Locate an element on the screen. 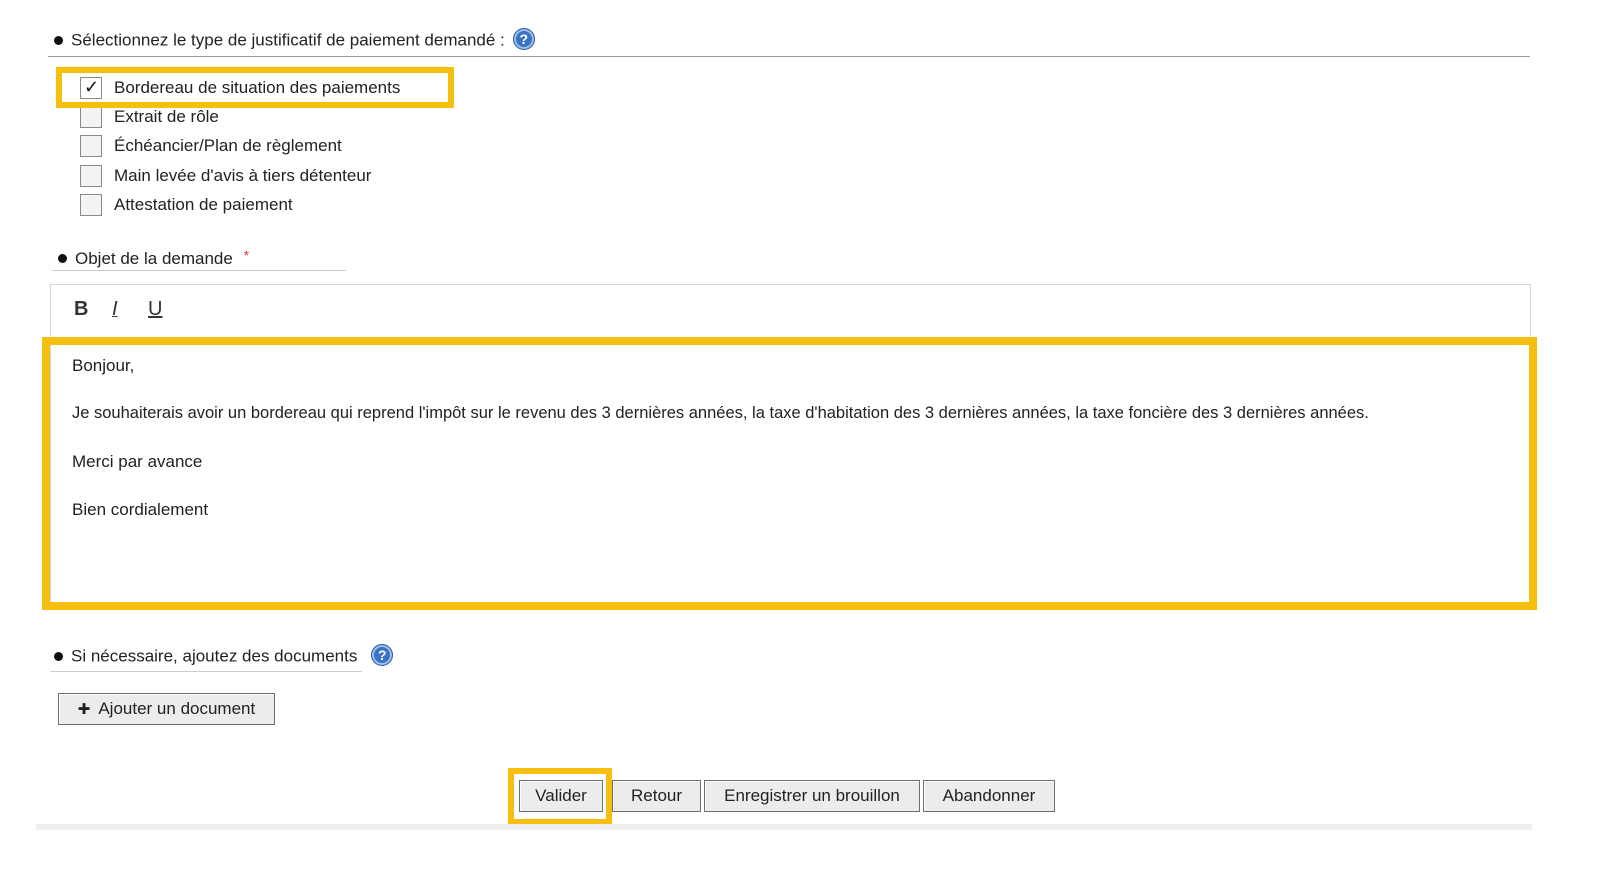  option-attestation: Attestation de paiement is located at coordinates (186, 205).